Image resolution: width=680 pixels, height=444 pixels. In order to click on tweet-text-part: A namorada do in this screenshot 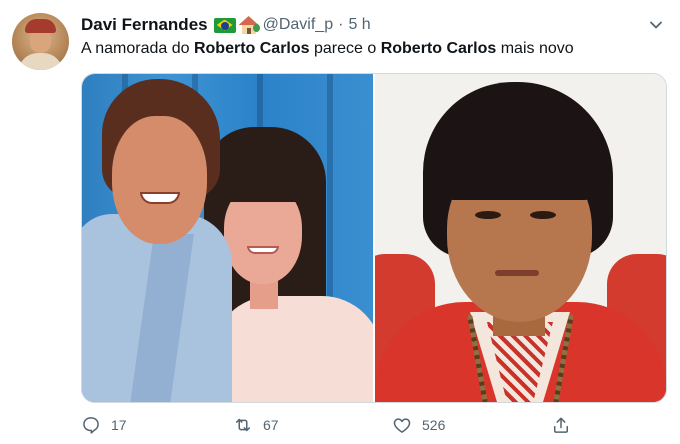, I will do `click(137, 48)`.